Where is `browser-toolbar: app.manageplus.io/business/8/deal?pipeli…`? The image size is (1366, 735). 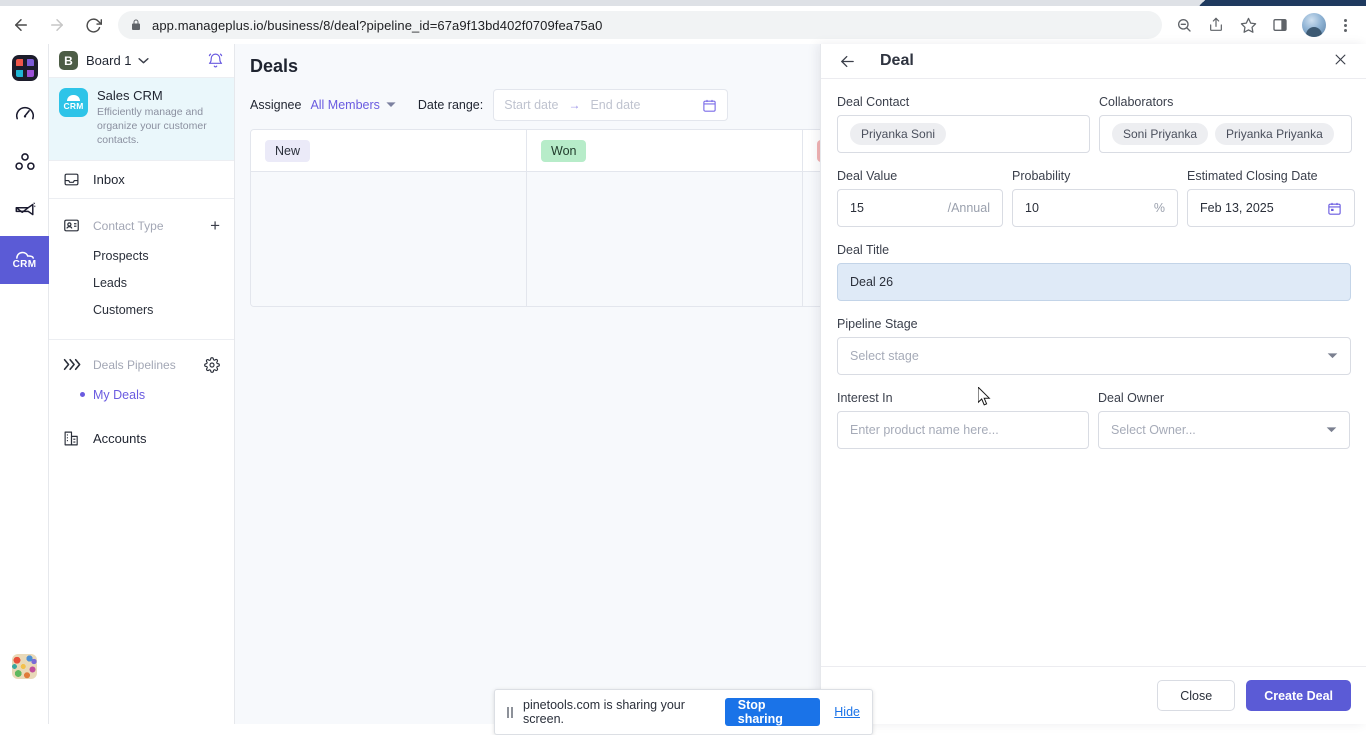 browser-toolbar: app.manageplus.io/business/8/deal?pipeli… is located at coordinates (683, 25).